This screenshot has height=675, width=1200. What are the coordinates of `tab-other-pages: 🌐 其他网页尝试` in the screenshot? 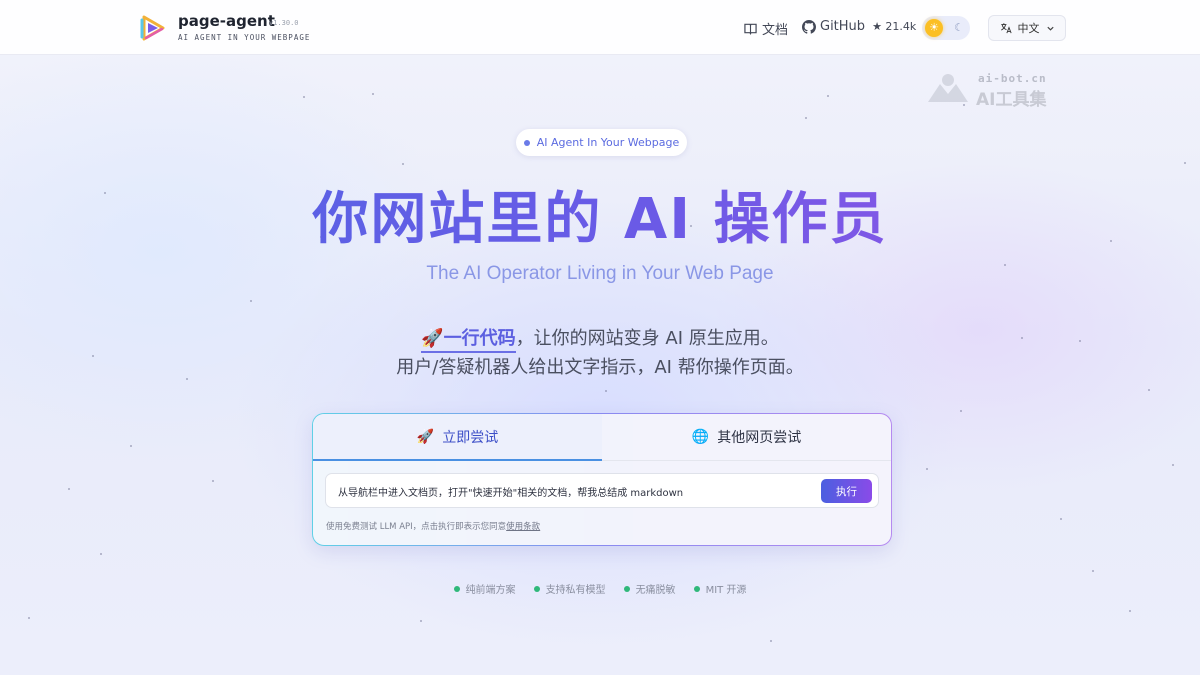 It's located at (746, 437).